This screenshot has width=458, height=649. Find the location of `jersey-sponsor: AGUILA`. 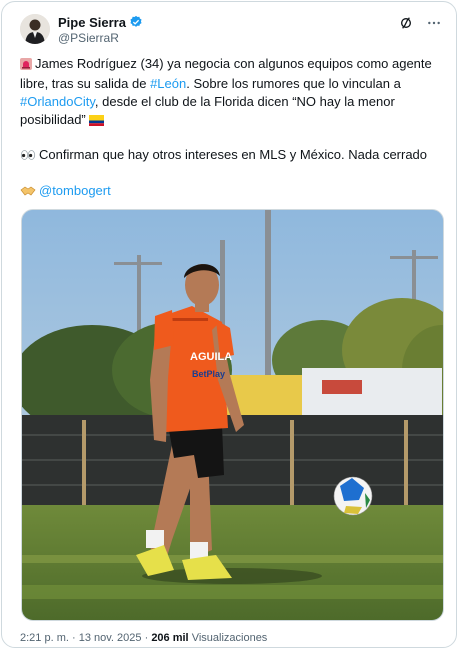

jersey-sponsor: AGUILA is located at coordinates (211, 357).